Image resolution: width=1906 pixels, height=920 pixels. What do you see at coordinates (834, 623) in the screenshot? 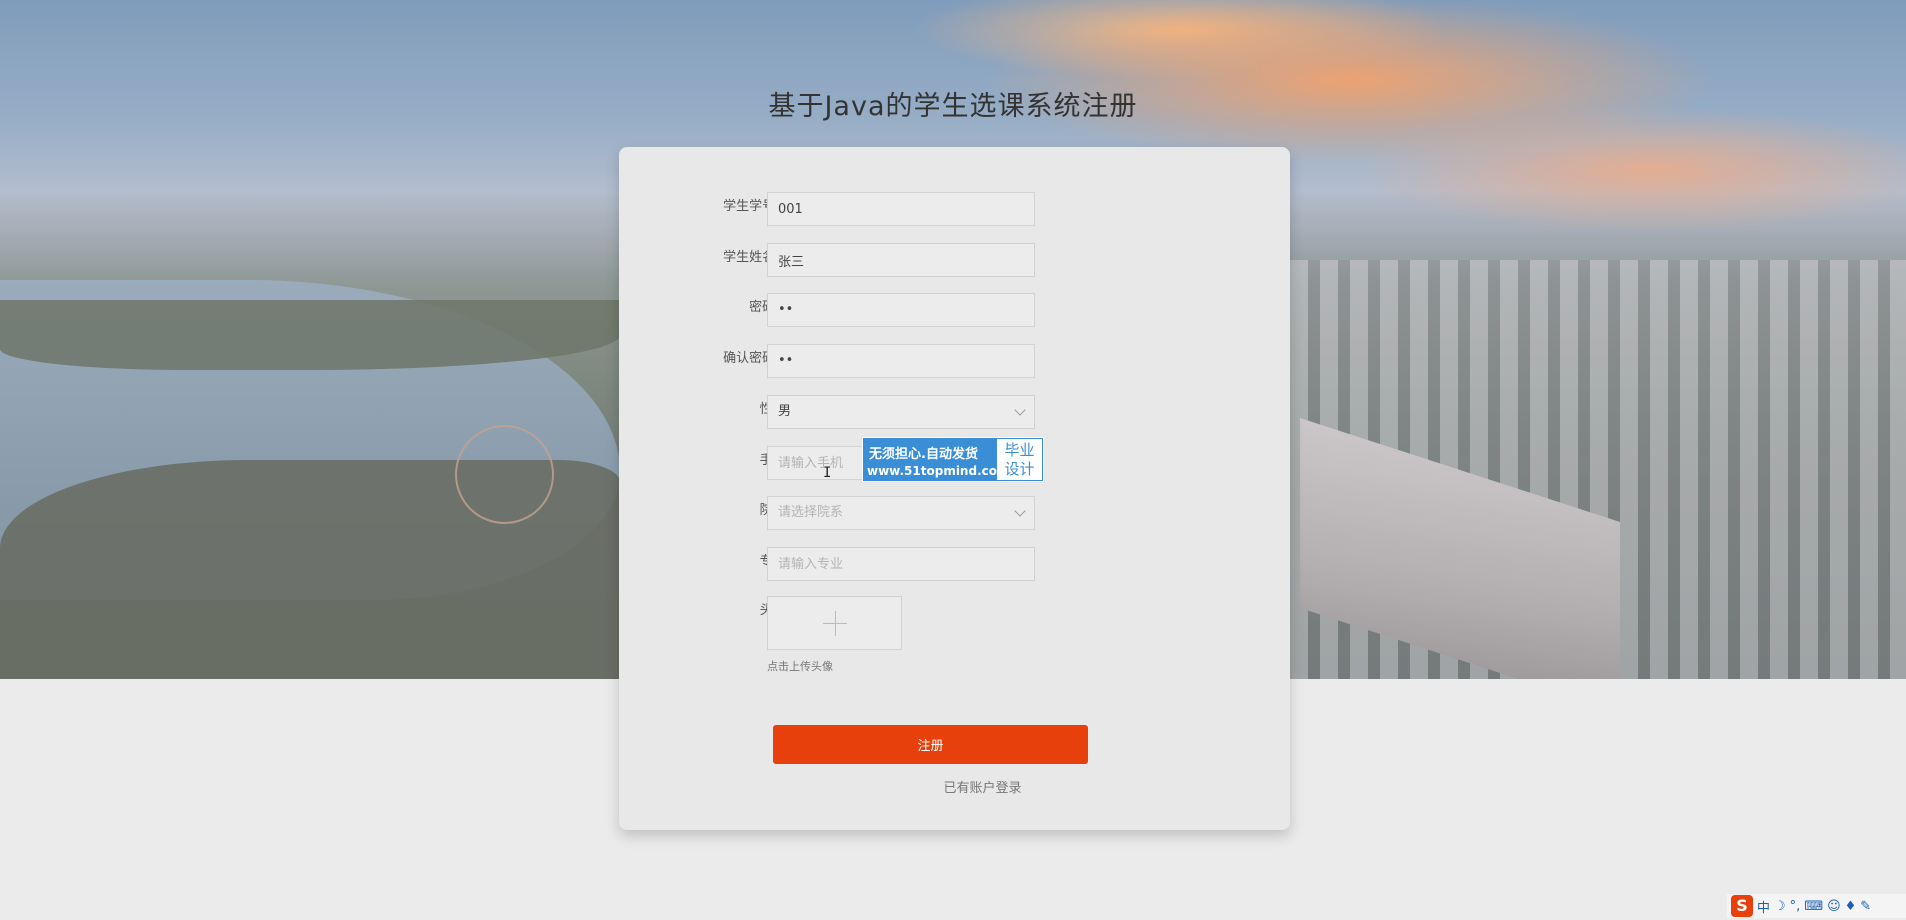
I see `avatar-upload` at bounding box center [834, 623].